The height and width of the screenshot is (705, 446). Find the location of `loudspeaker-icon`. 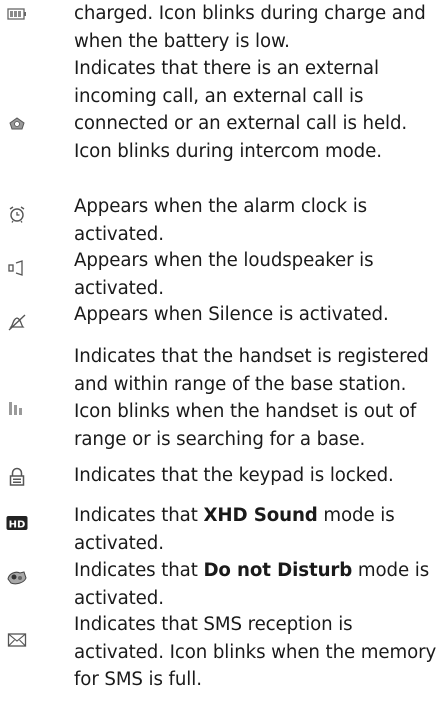

loudspeaker-icon is located at coordinates (17, 268).